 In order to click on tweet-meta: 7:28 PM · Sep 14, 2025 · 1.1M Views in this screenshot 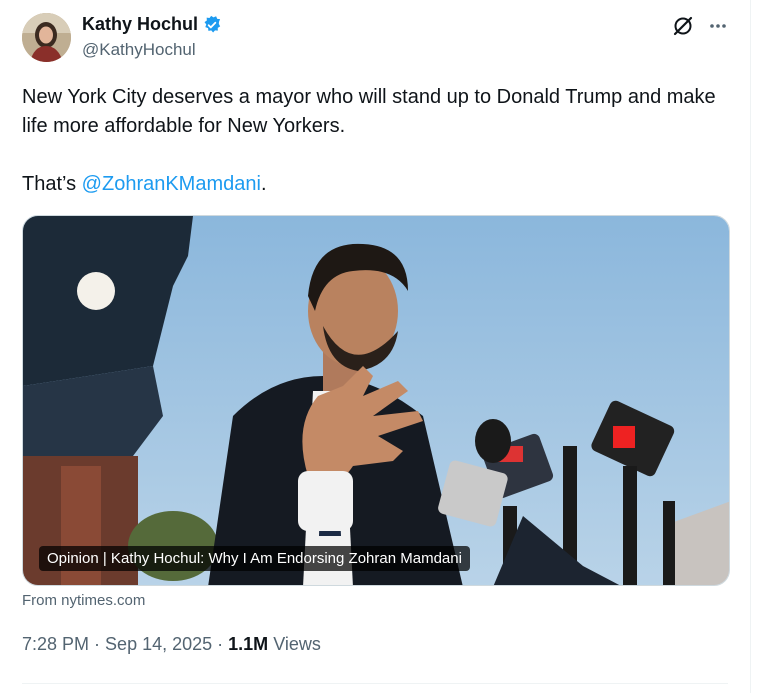, I will do `click(171, 644)`.